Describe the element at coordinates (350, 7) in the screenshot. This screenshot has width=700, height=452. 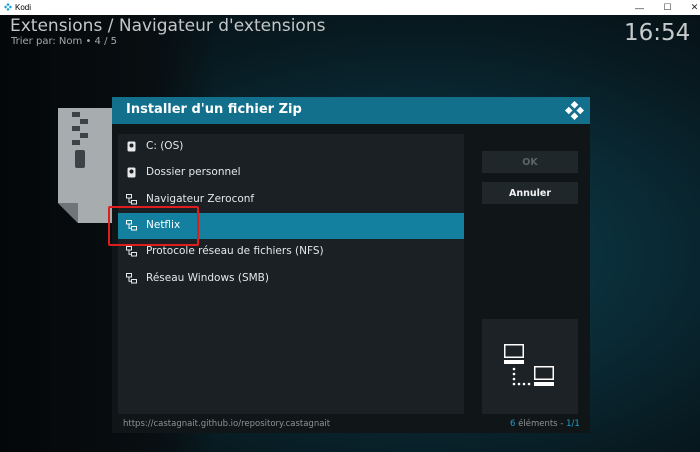
I see `window-titlebar: Kodi — ☐ ✕` at that location.